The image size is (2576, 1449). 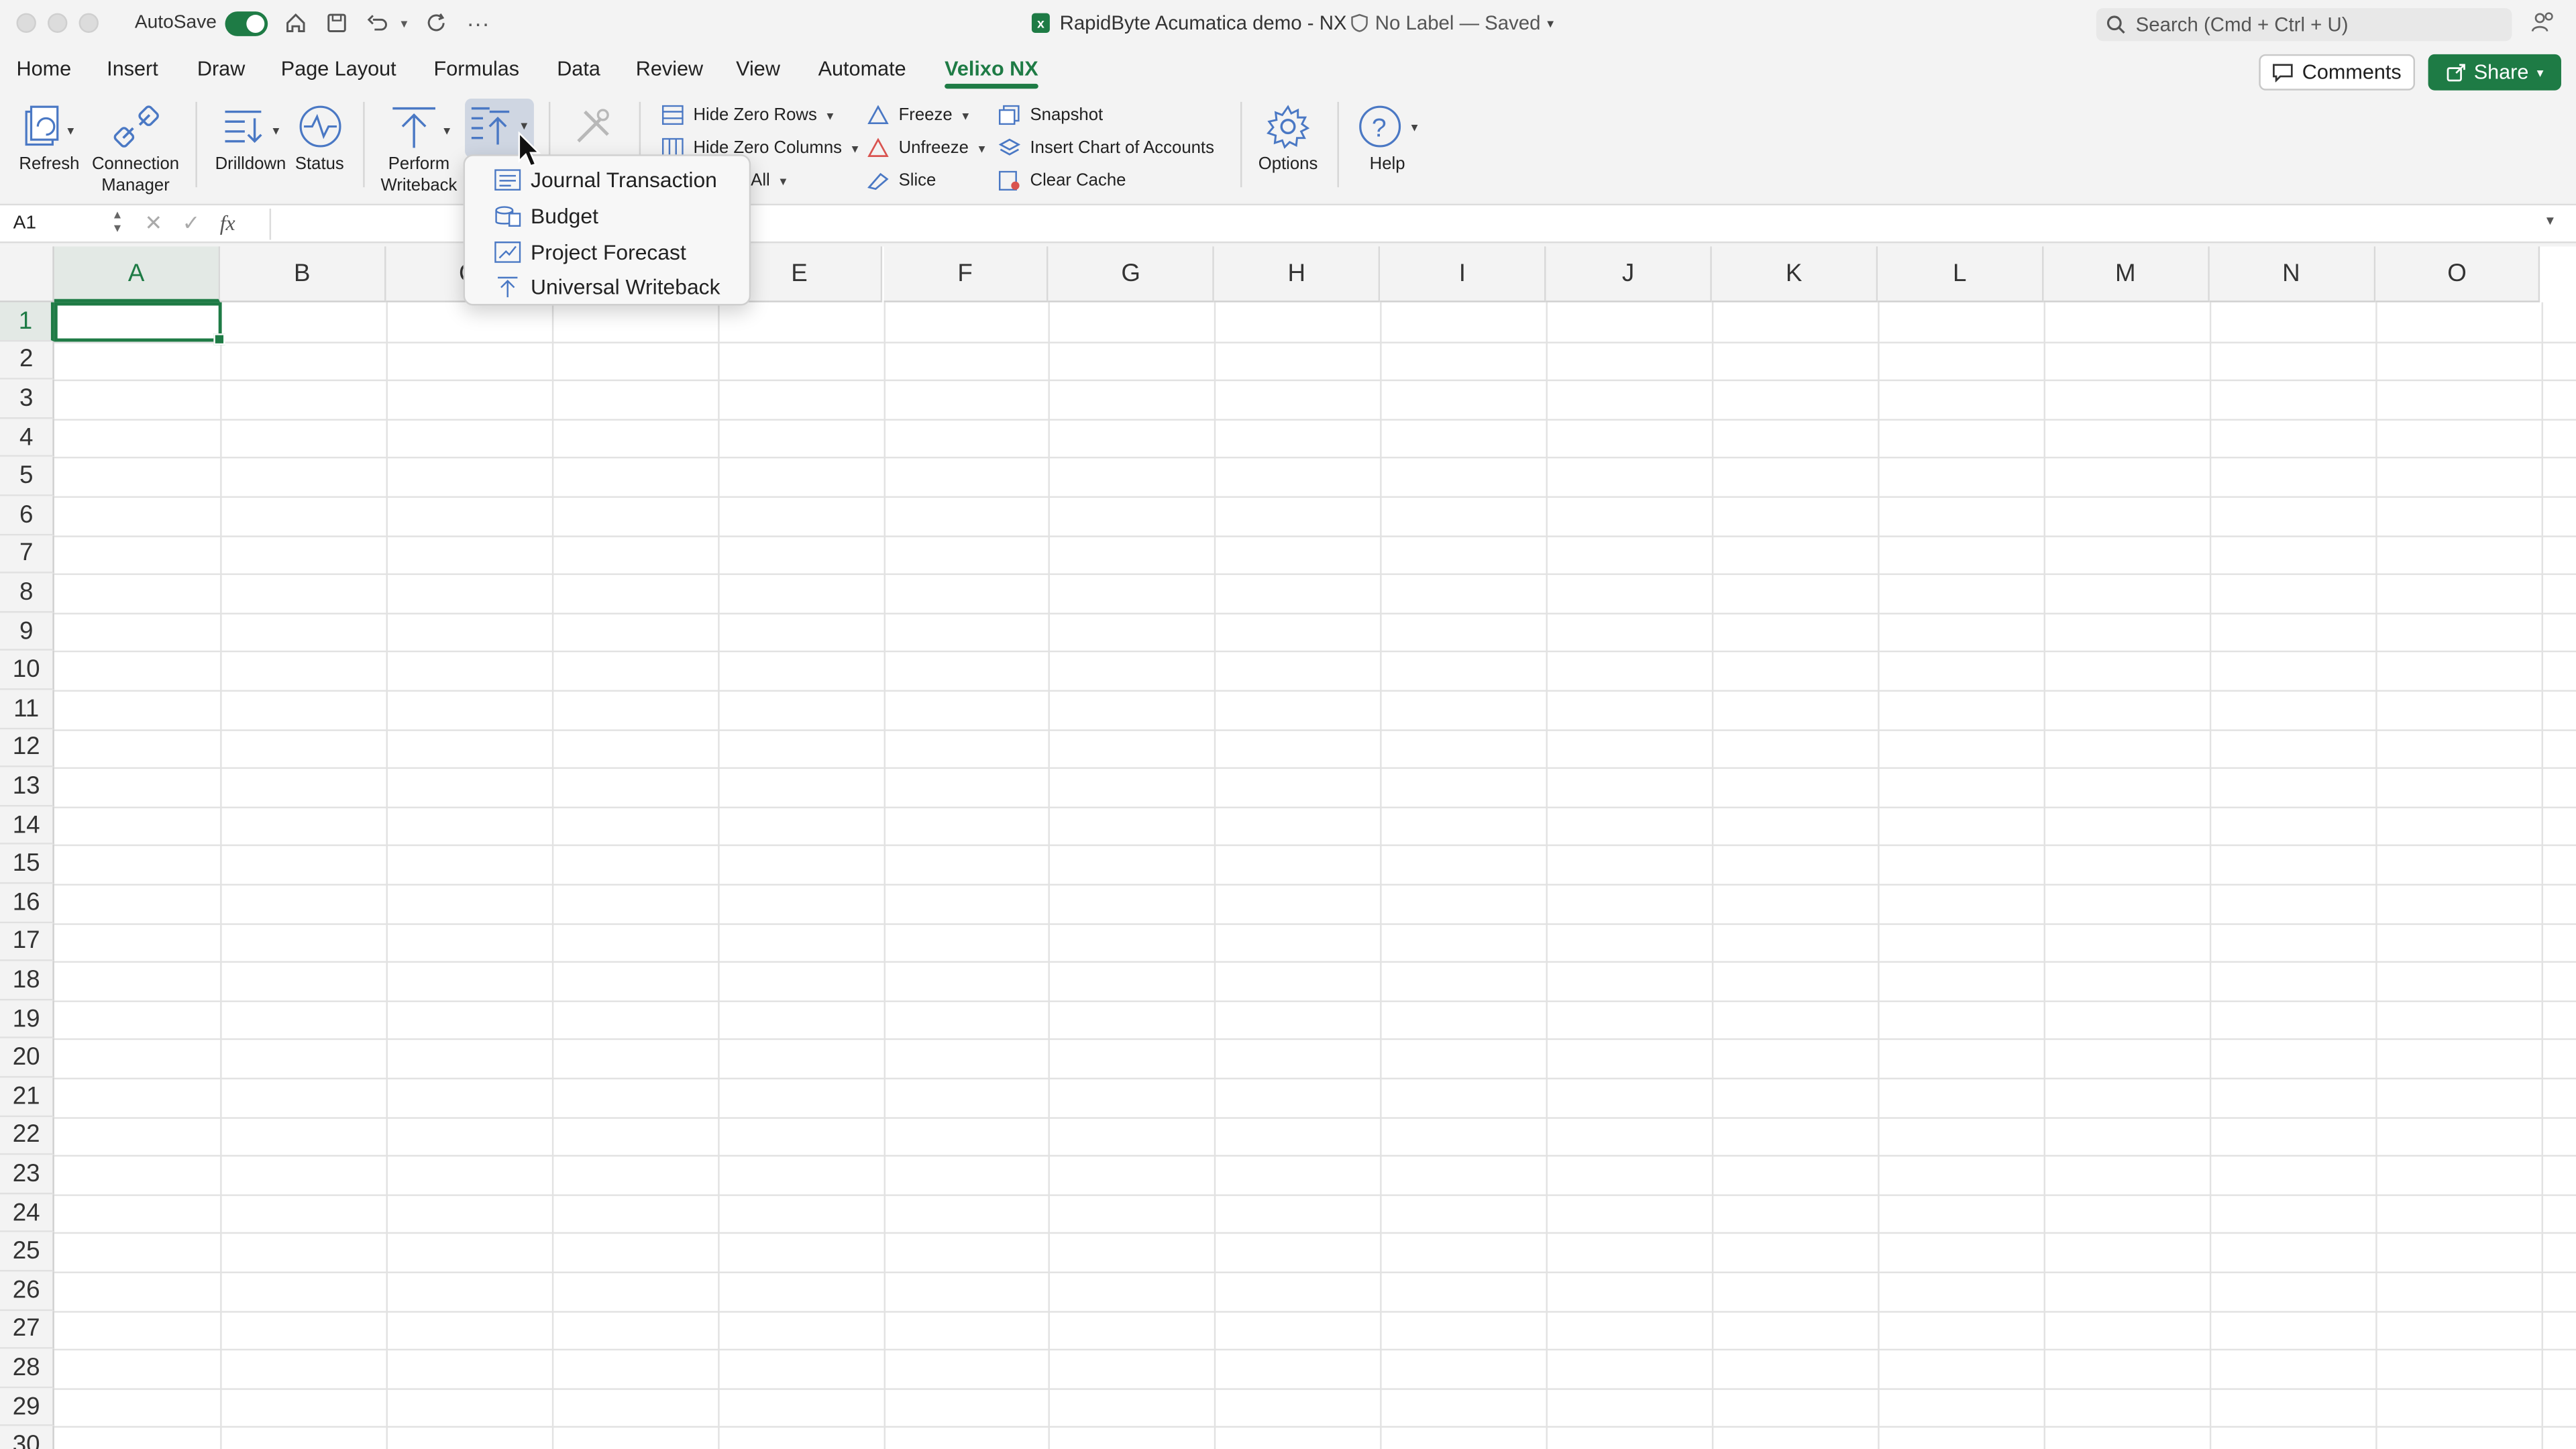 I want to click on connection-manager-button: Connection Manager, so click(x=136, y=147).